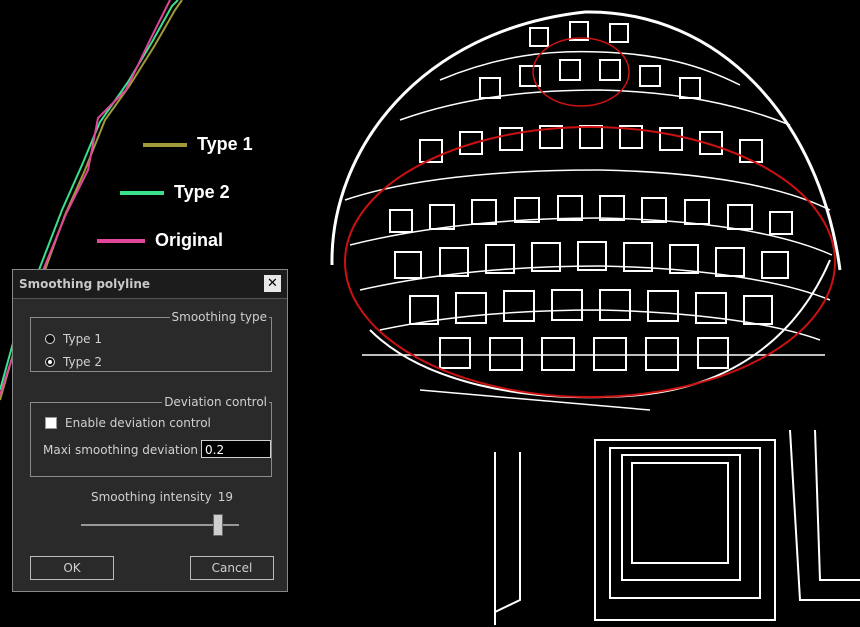 This screenshot has height=627, width=860. What do you see at coordinates (82, 362) in the screenshot?
I see `radio-type2-label: Type 2` at bounding box center [82, 362].